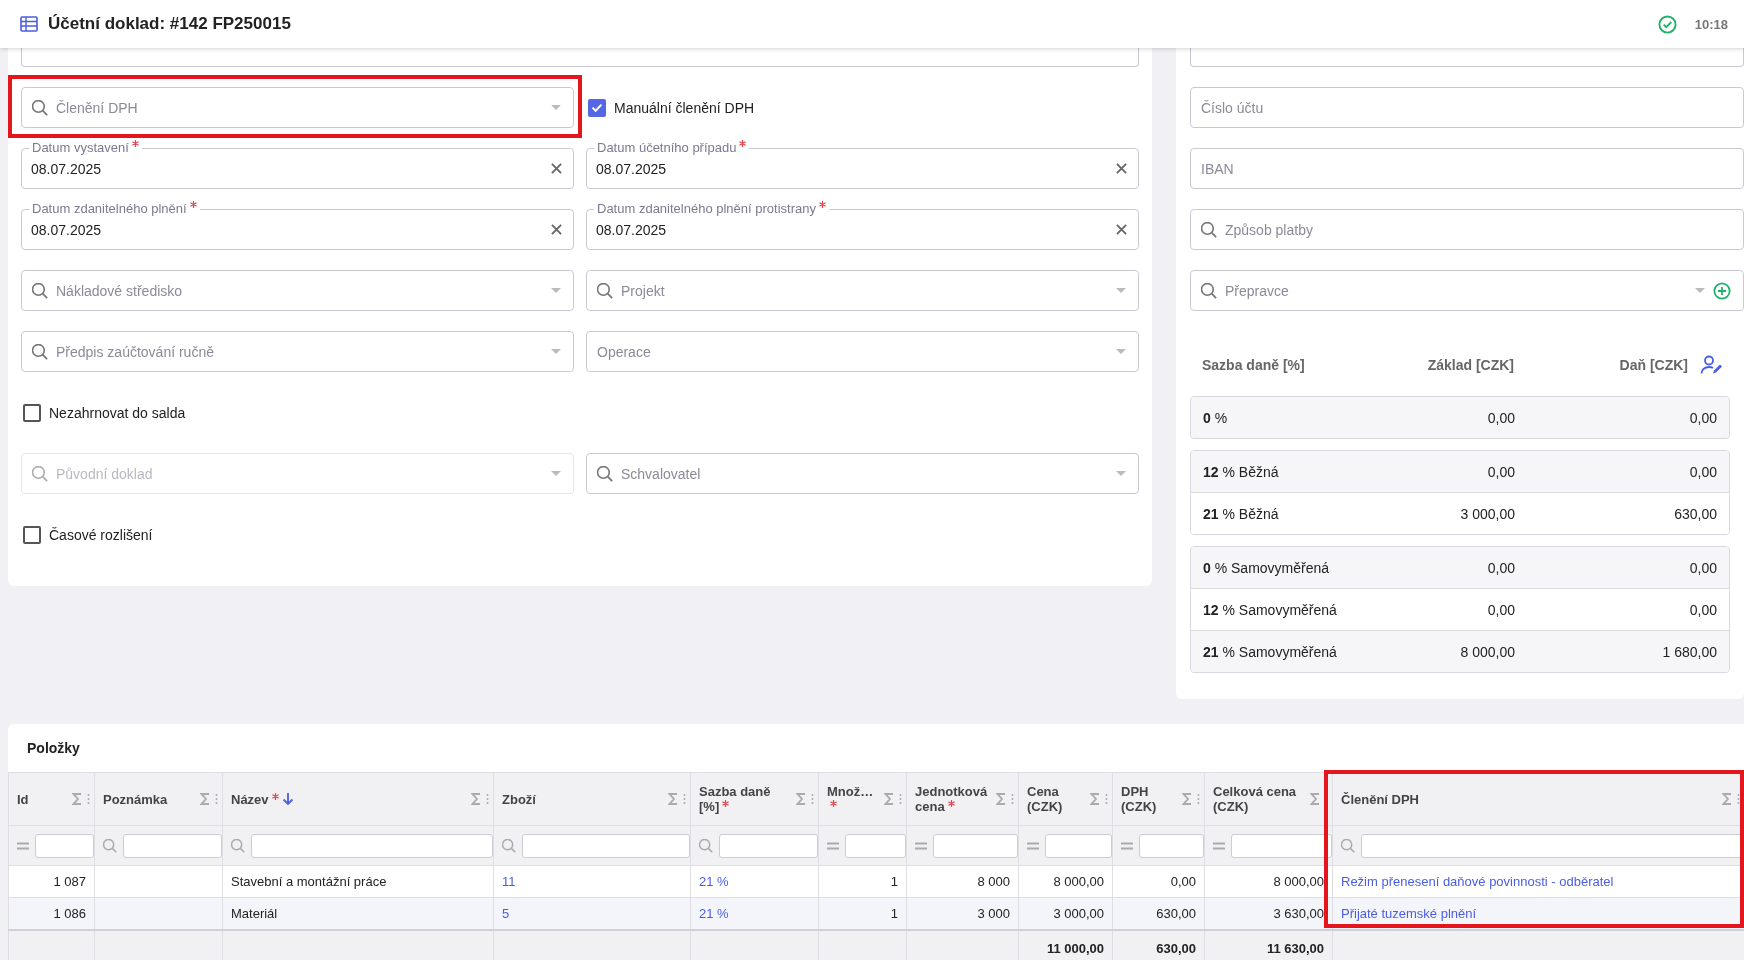 This screenshot has width=1744, height=960. I want to click on clock-time: 10:18, so click(1711, 24).